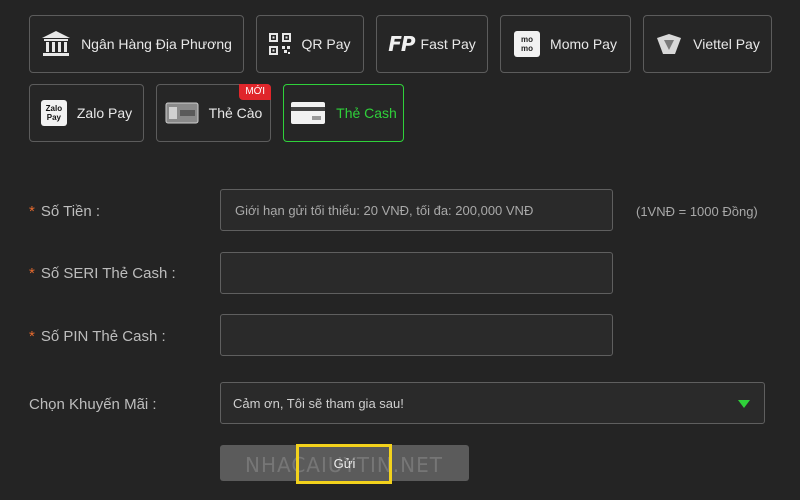 The width and height of the screenshot is (800, 500). Describe the element at coordinates (255, 92) in the screenshot. I see `new-badge: MỚI` at that location.